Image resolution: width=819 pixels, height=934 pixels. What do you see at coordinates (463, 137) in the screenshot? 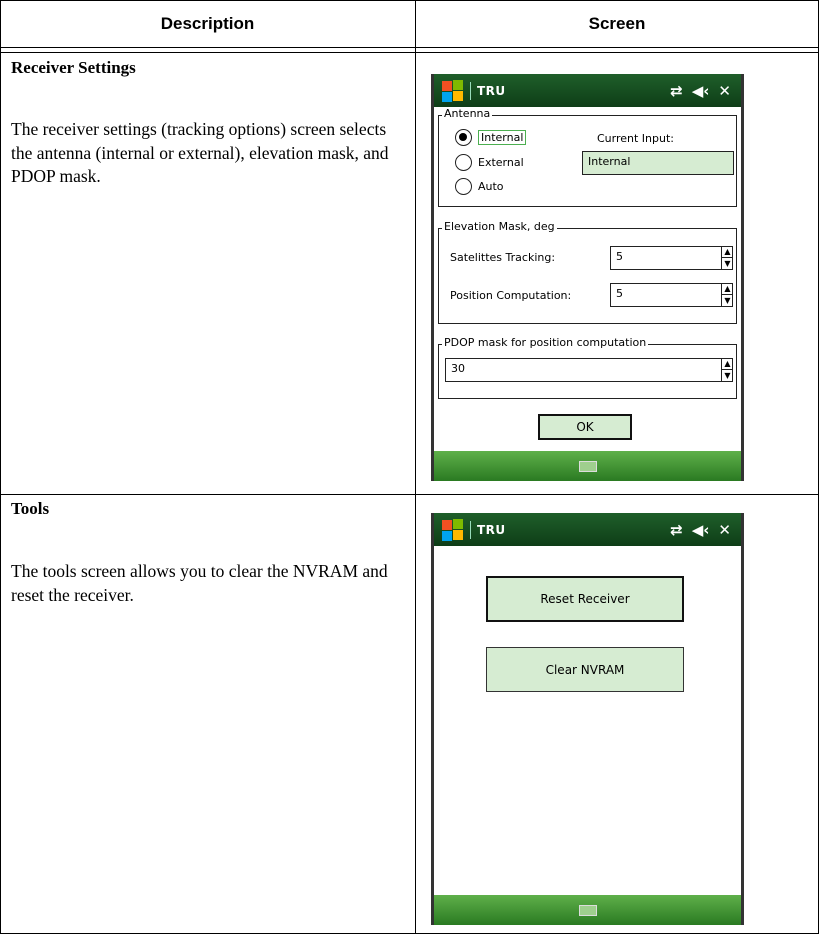
I see `radio-selected-icon` at bounding box center [463, 137].